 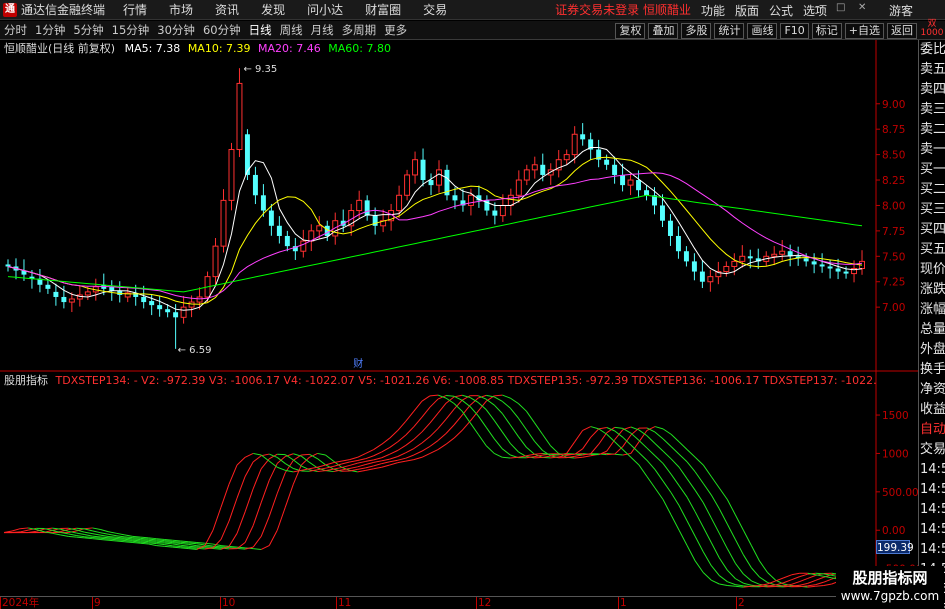 What do you see at coordinates (713, 10) in the screenshot?
I see `menu-item-function: 功能` at bounding box center [713, 10].